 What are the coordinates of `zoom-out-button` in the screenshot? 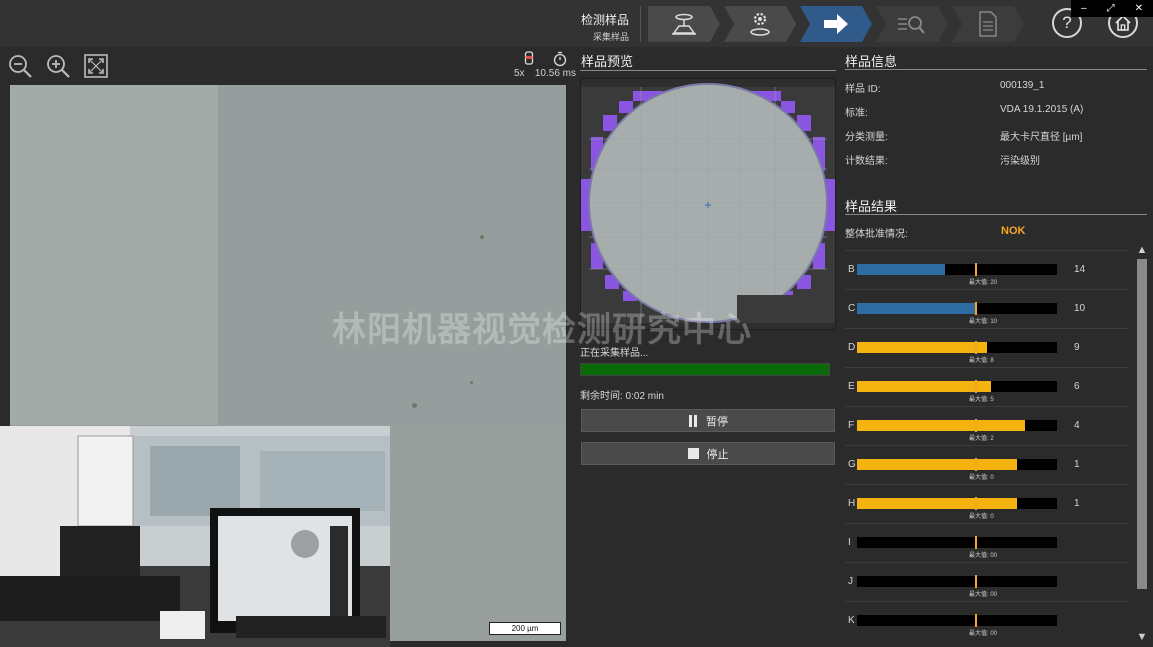 It's located at (20, 66).